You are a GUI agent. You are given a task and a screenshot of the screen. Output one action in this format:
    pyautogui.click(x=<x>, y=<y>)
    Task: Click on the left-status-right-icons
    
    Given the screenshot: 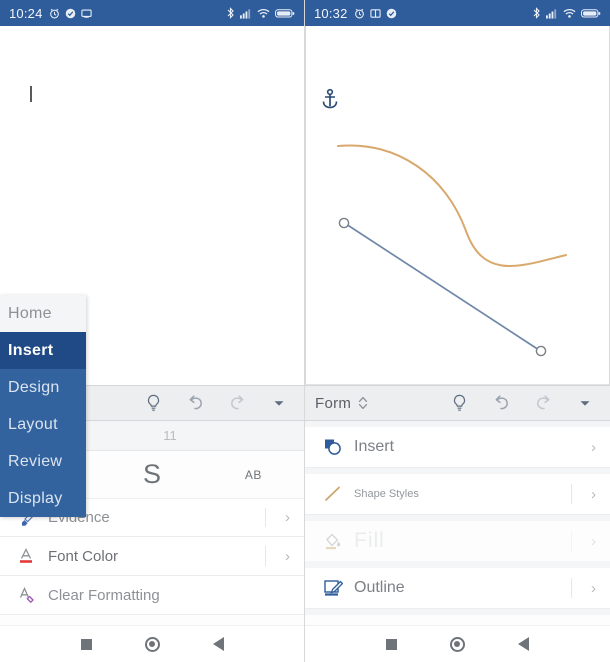 What is the action you would take?
    pyautogui.click(x=260, y=13)
    